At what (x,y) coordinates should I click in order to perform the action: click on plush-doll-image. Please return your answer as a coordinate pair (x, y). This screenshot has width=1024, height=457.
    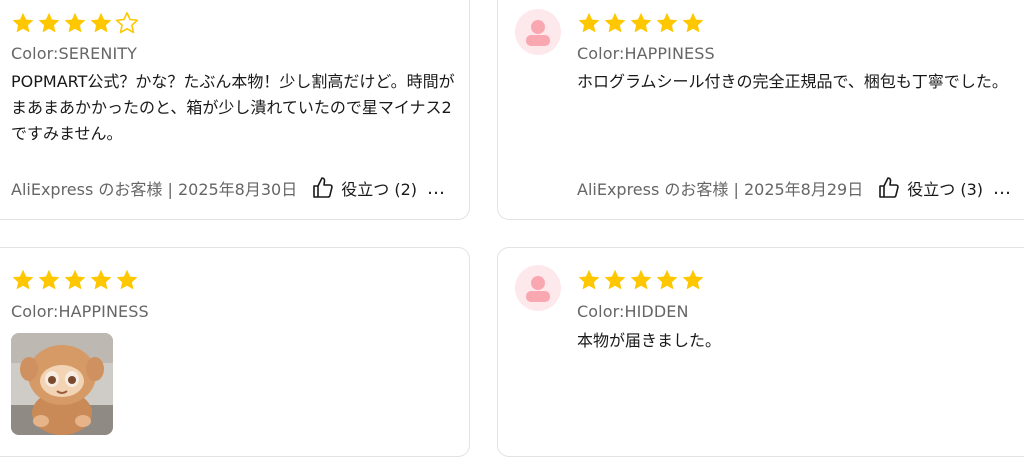
    Looking at the image, I should click on (62, 384).